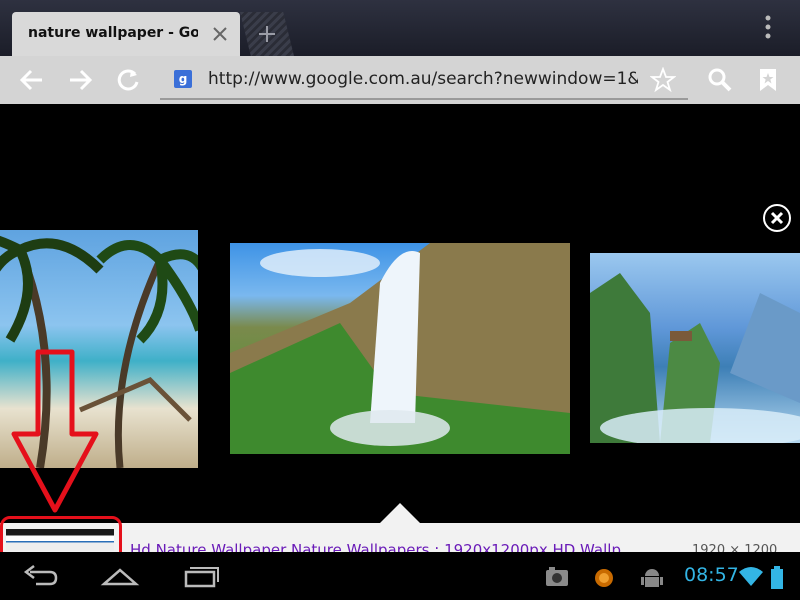  I want to click on new-tab-button, so click(267, 34).